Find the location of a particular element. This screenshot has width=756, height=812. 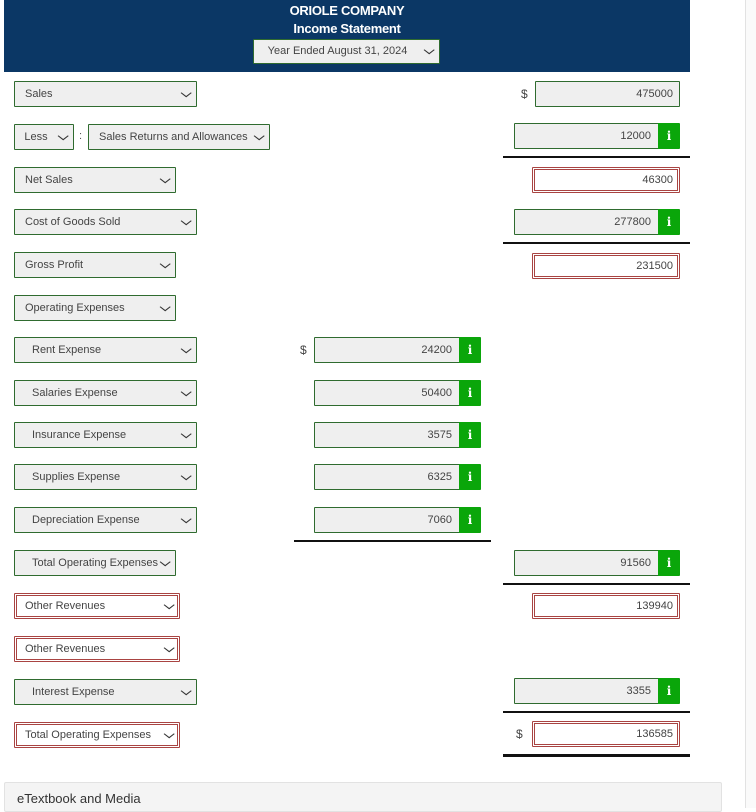

input-value: 139940 is located at coordinates (654, 606).